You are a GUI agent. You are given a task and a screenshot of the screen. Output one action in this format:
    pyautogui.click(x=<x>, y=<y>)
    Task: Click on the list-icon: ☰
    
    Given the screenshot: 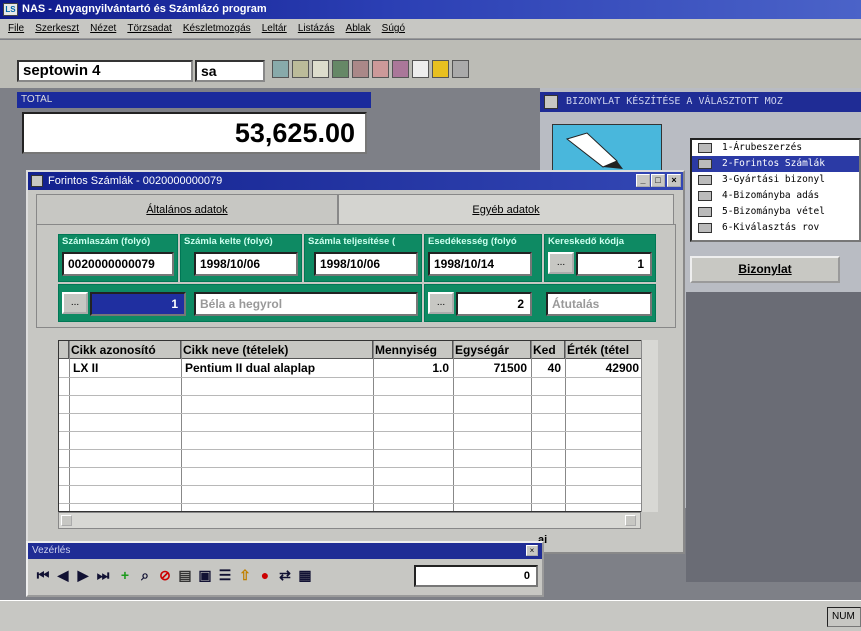 What is the action you would take?
    pyautogui.click(x=225, y=575)
    